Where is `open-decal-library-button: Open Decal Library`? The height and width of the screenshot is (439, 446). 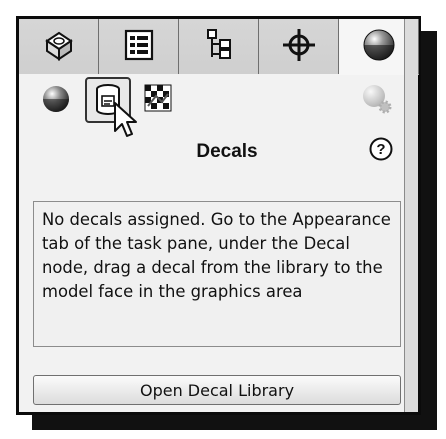 open-decal-library-button: Open Decal Library is located at coordinates (217, 390).